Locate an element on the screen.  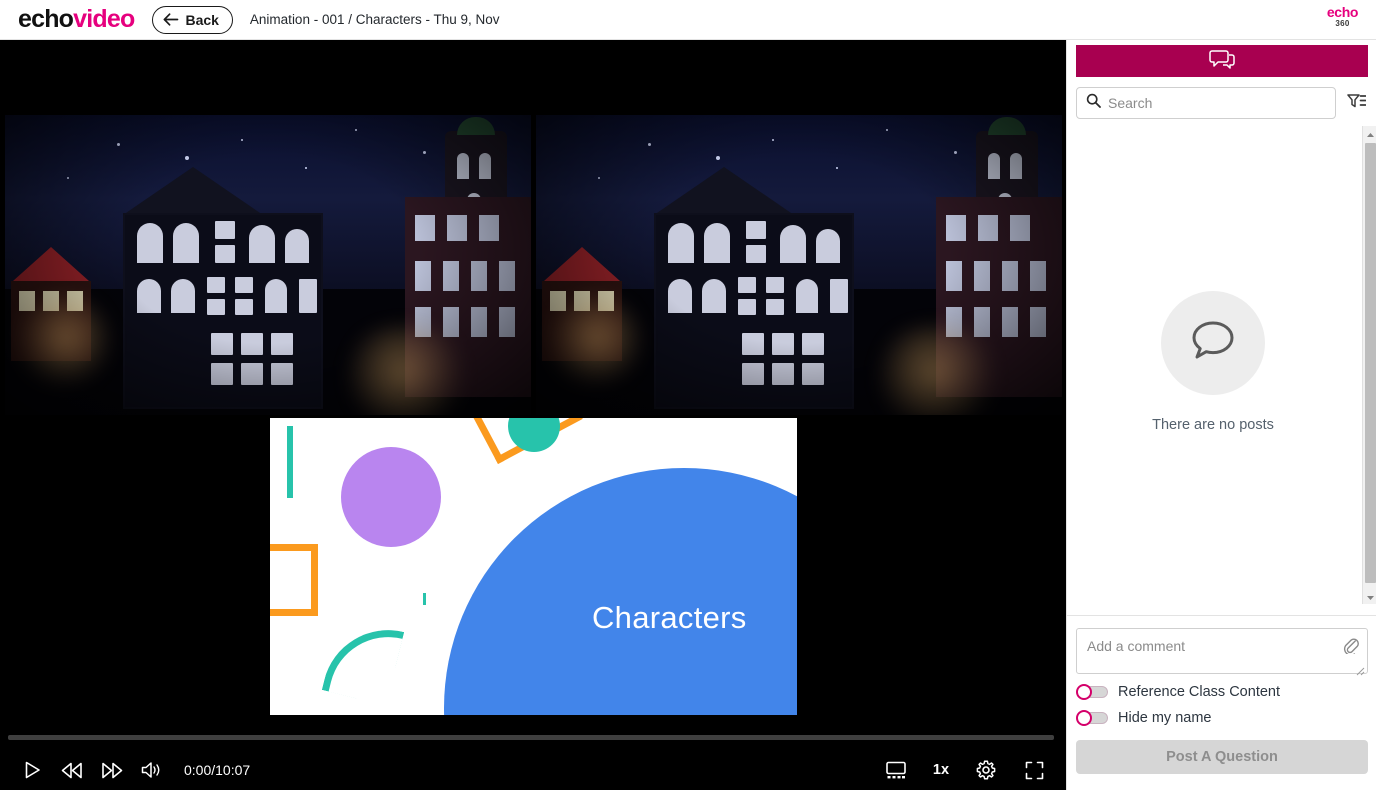
posts-scrollbar is located at coordinates (1369, 365).